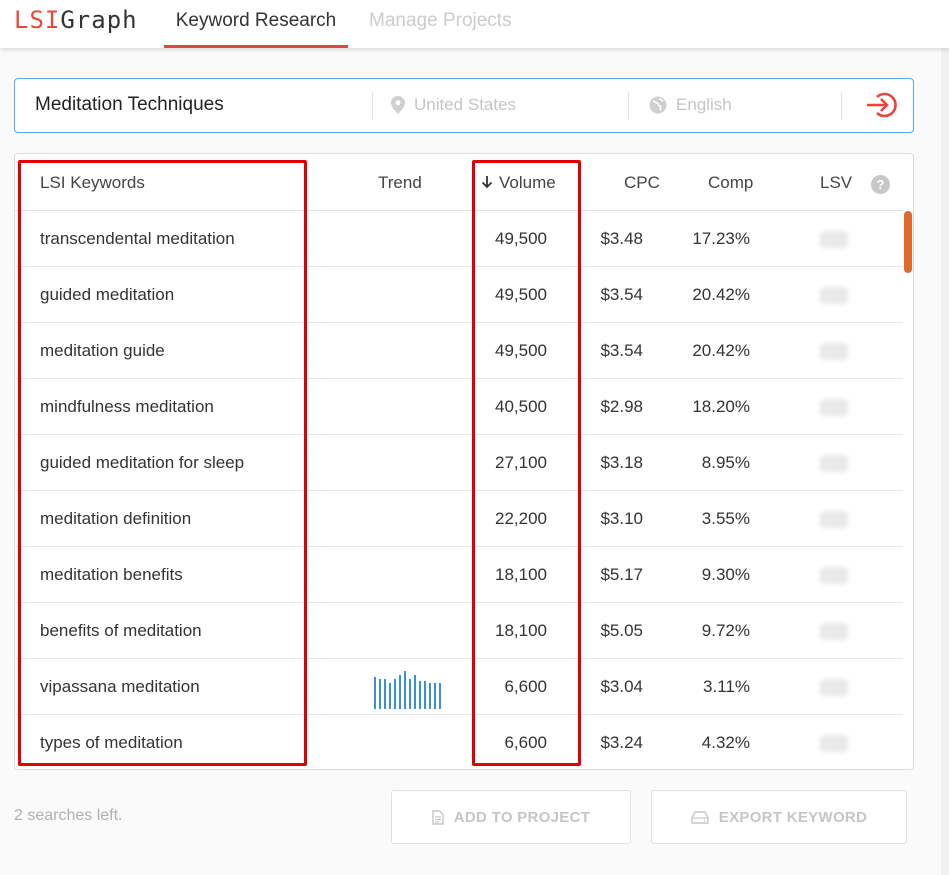  Describe the element at coordinates (730, 183) in the screenshot. I see `column-header-comp: Comp` at that location.